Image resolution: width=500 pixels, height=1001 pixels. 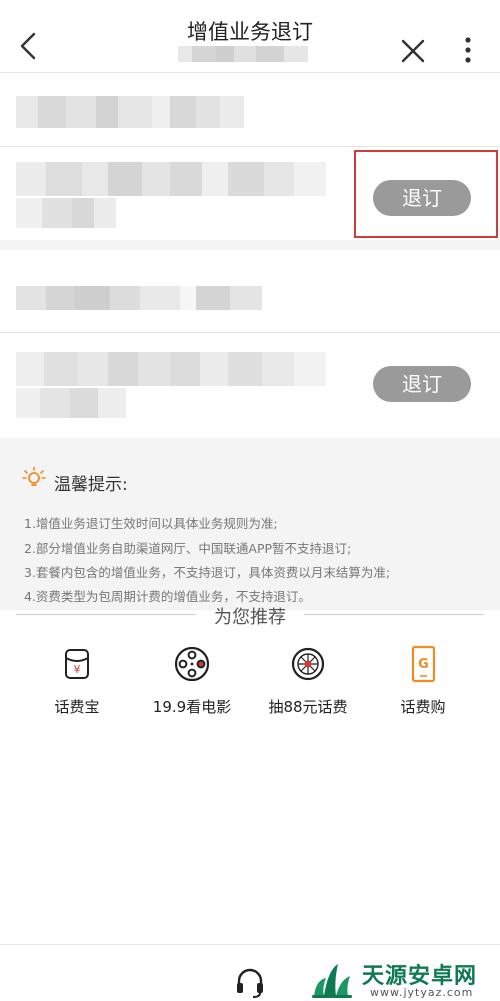 What do you see at coordinates (308, 664) in the screenshot?
I see `prize-wheel-icon` at bounding box center [308, 664].